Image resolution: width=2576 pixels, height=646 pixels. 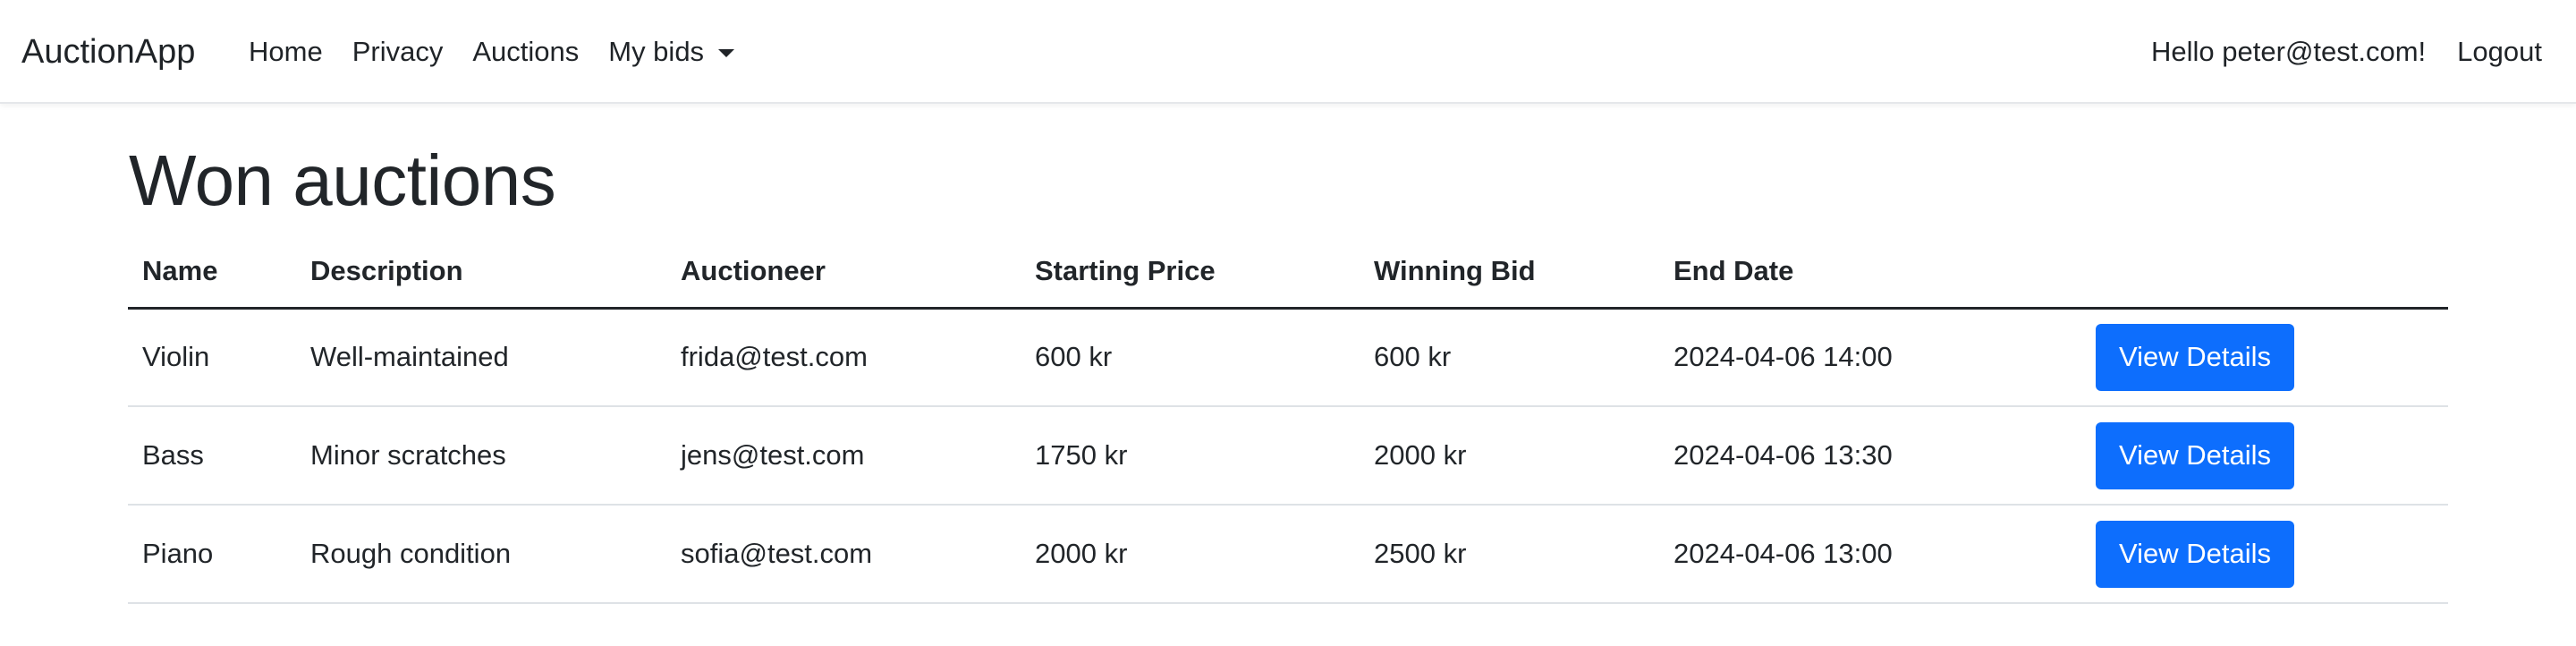 What do you see at coordinates (212, 357) in the screenshot?
I see `cell-name: Violin` at bounding box center [212, 357].